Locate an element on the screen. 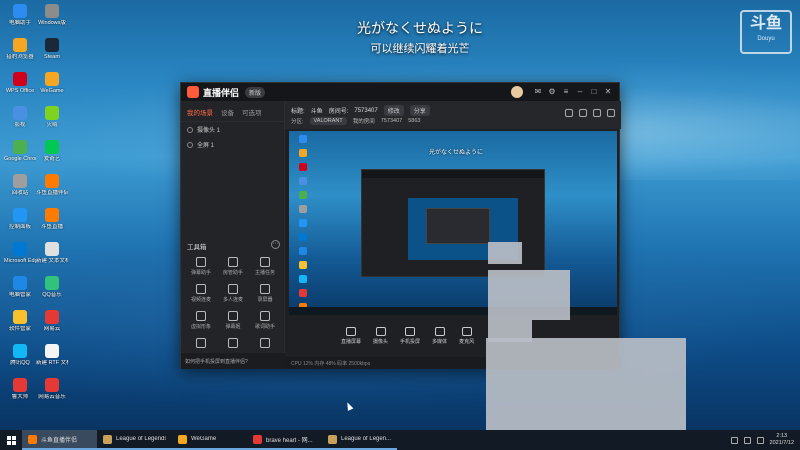 The height and width of the screenshot is (450, 800). network-icon is located at coordinates (747, 440).